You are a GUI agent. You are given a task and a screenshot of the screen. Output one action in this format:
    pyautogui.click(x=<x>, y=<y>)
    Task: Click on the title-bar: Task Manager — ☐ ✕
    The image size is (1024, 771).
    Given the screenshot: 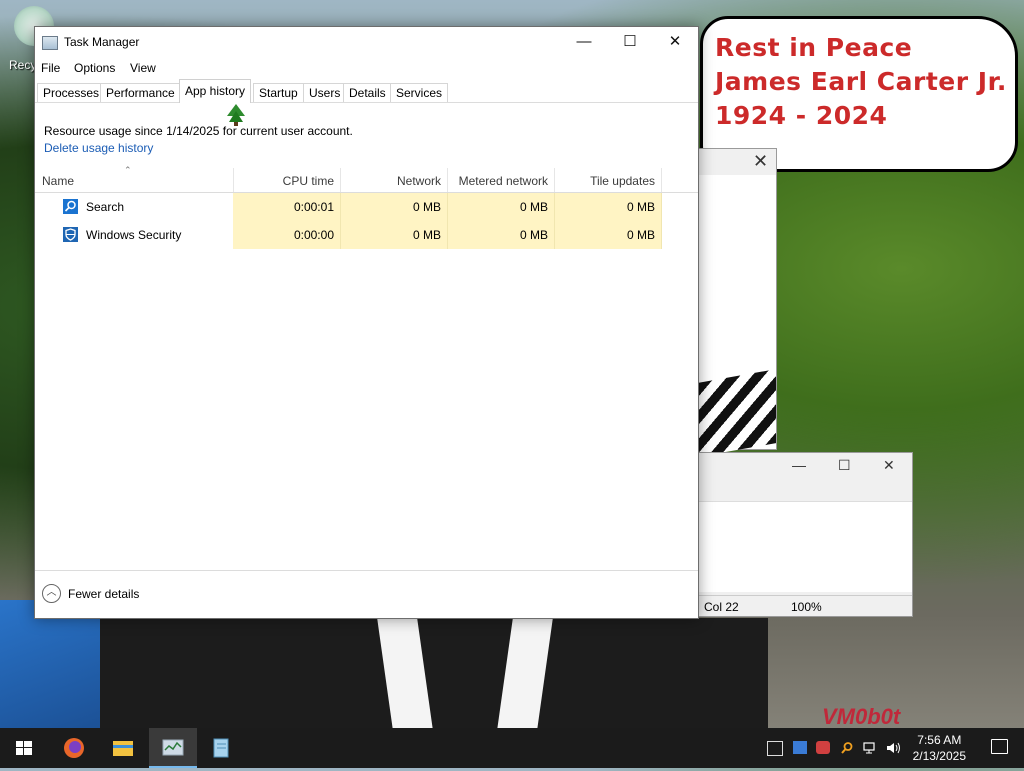 What is the action you would take?
    pyautogui.click(x=366, y=42)
    